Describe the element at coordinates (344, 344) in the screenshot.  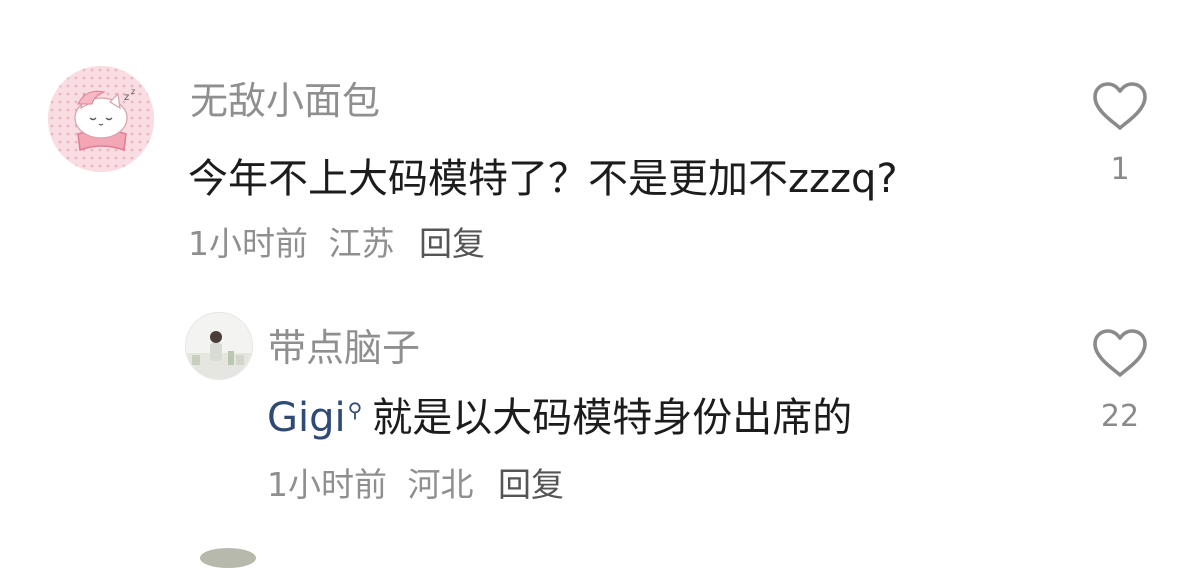
I see `comment-username: 带点脑子` at that location.